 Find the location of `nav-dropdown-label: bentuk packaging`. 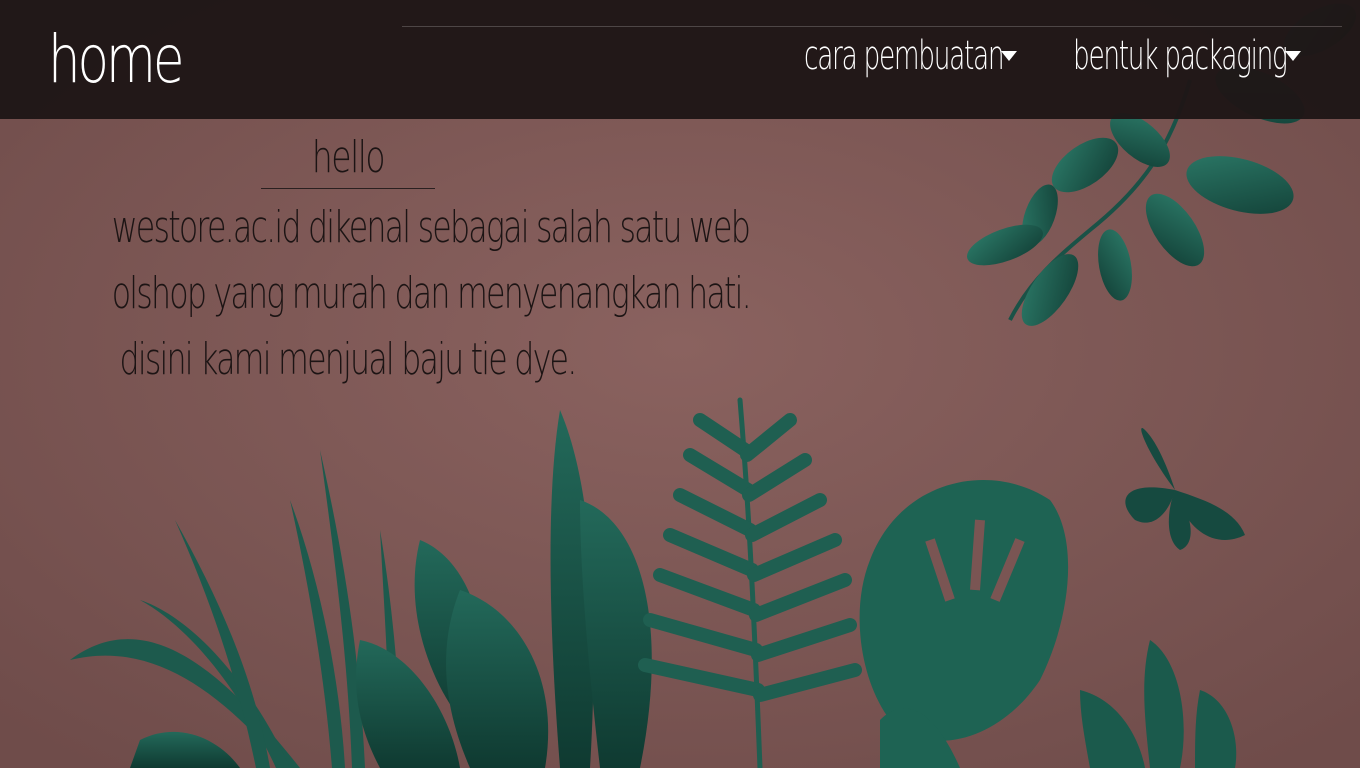

nav-dropdown-label: bentuk packaging is located at coordinates (1180, 56).